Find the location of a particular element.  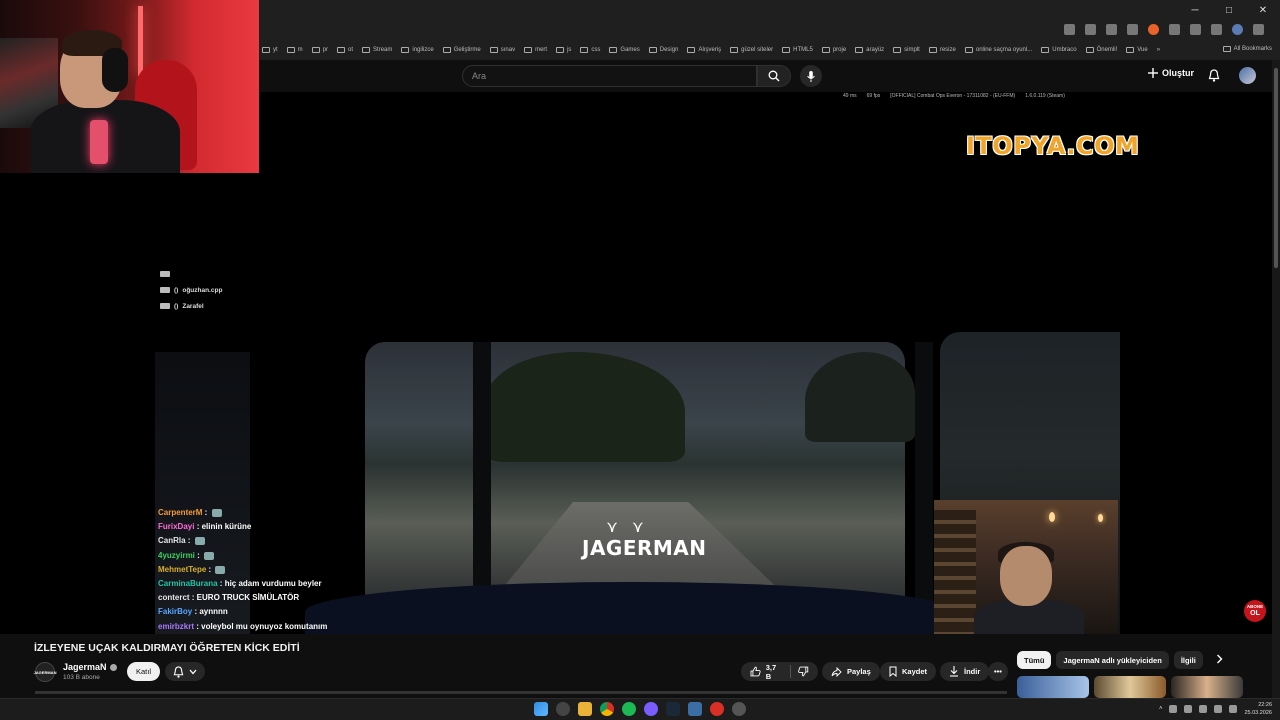

chat-message: MehmetTepe : is located at coordinates (242, 570).